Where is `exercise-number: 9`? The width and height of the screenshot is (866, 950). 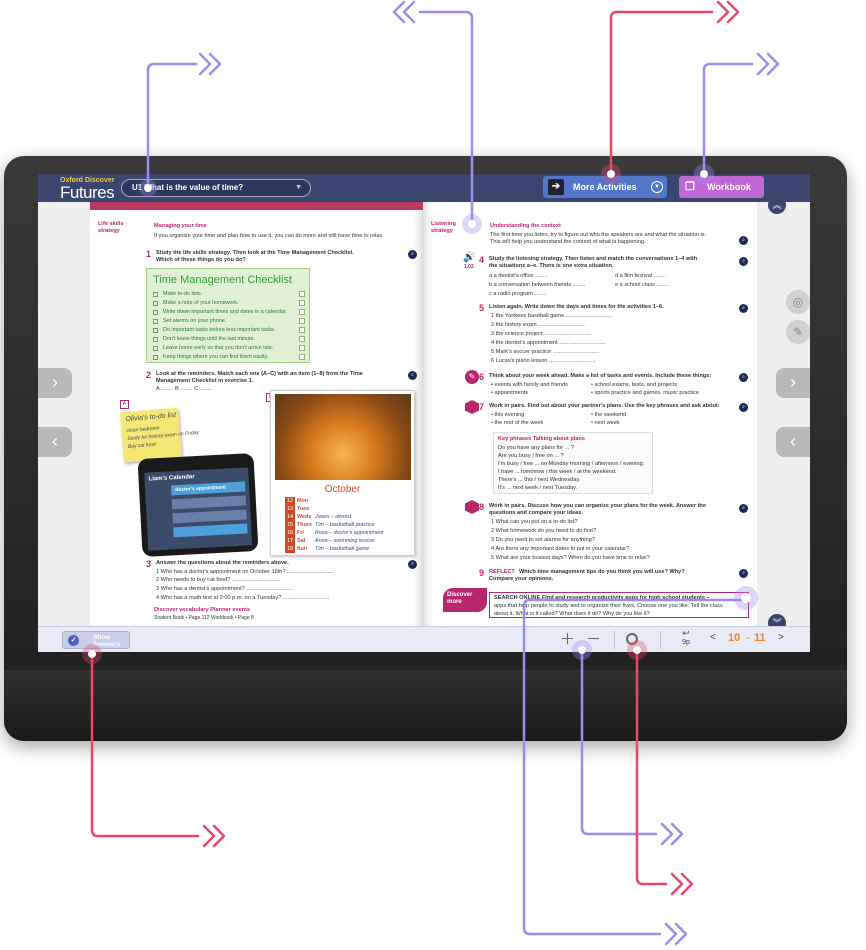
exercise-number: 9 is located at coordinates (482, 573).